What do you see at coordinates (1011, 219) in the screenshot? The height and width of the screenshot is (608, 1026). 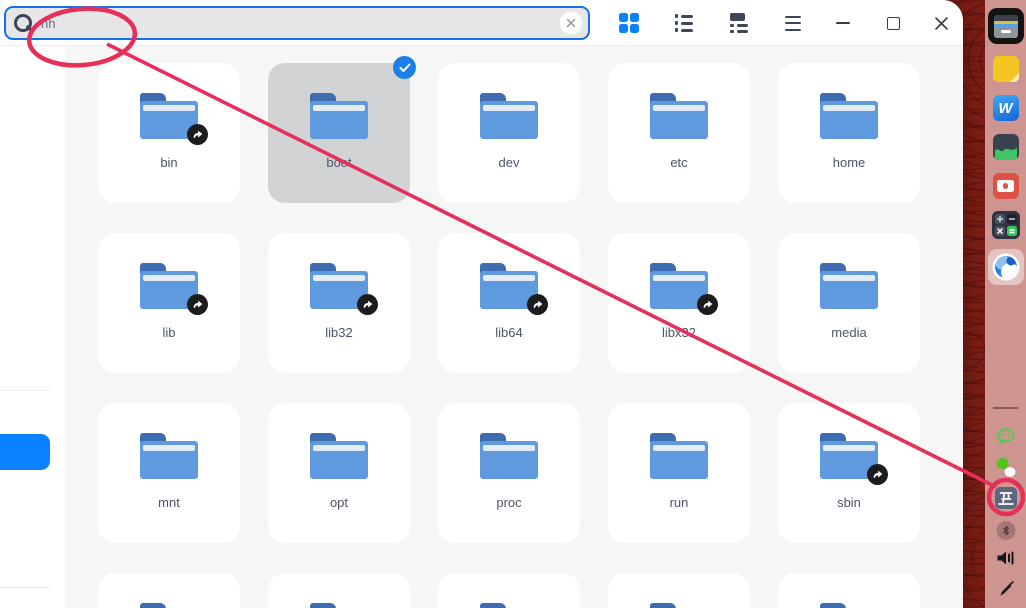 I see `minus-key-icon` at bounding box center [1011, 219].